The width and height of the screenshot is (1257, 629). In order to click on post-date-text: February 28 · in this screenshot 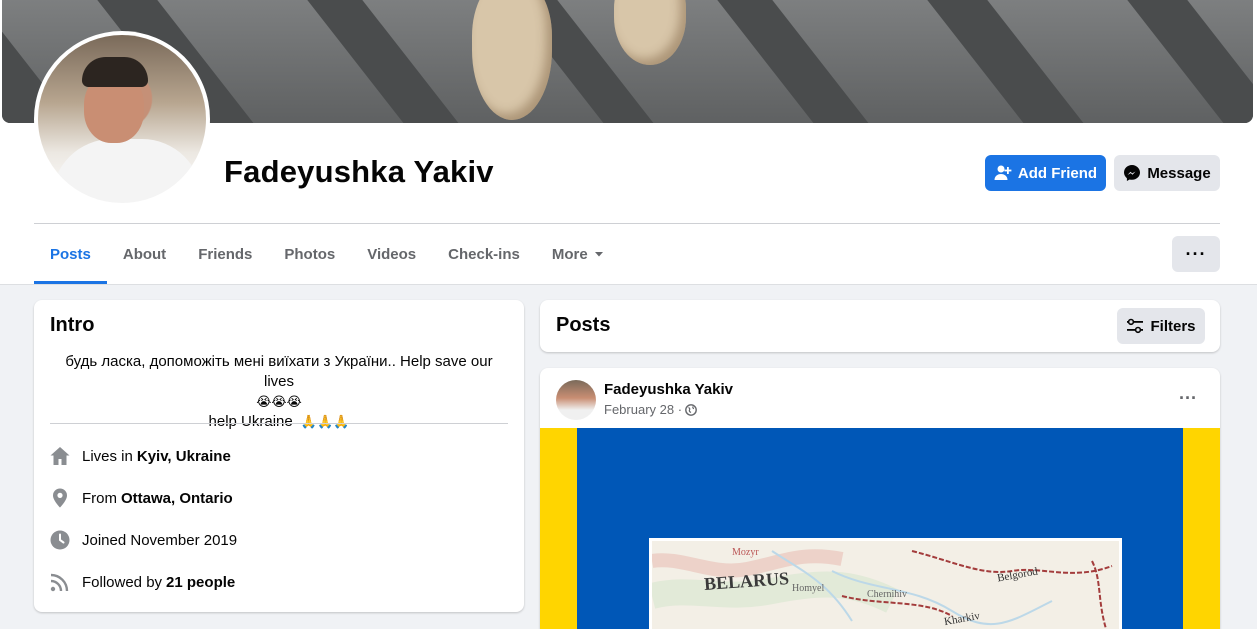, I will do `click(643, 409)`.